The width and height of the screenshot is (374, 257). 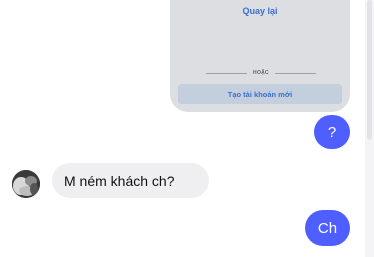 What do you see at coordinates (369, 70) in the screenshot?
I see `scrollbar-thumb` at bounding box center [369, 70].